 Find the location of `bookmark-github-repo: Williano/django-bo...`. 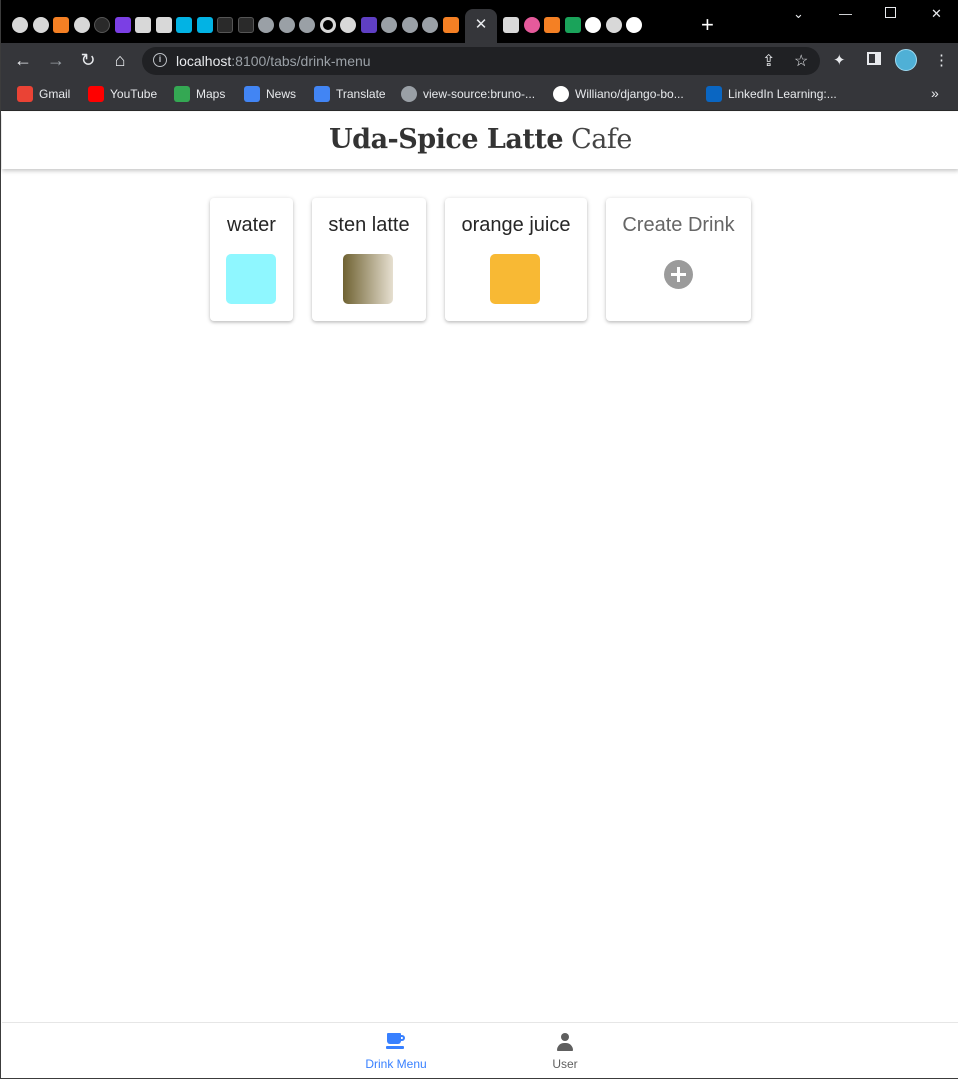

bookmark-github-repo: Williano/django-bo... is located at coordinates (618, 94).